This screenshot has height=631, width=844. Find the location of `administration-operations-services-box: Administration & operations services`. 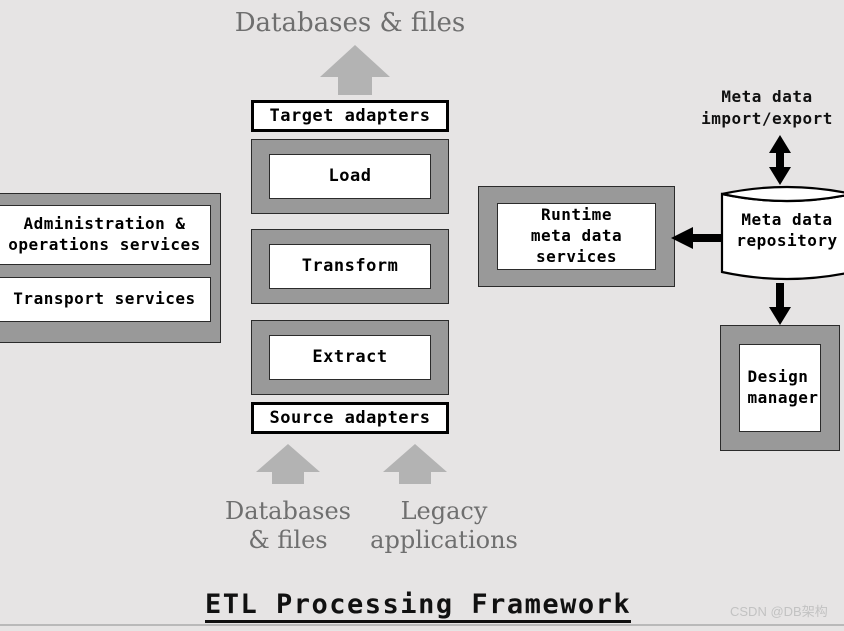

administration-operations-services-box: Administration & operations services is located at coordinates (105, 235).